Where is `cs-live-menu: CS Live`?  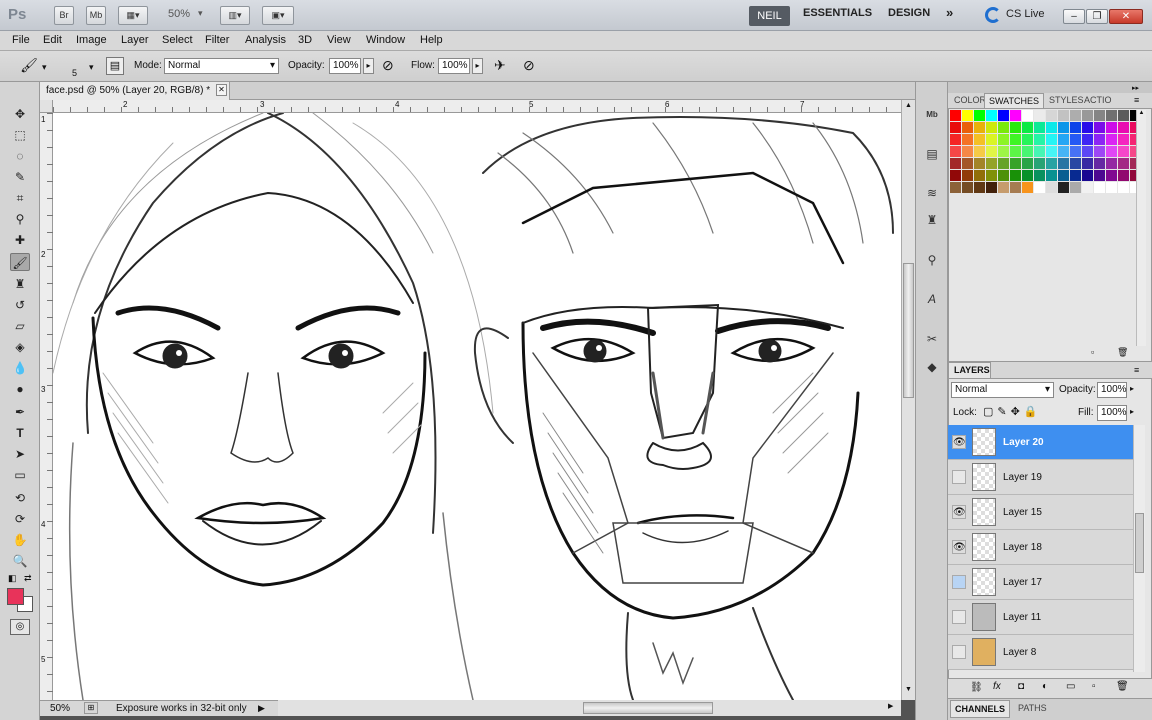
cs-live-menu: CS Live is located at coordinates (1025, 14).